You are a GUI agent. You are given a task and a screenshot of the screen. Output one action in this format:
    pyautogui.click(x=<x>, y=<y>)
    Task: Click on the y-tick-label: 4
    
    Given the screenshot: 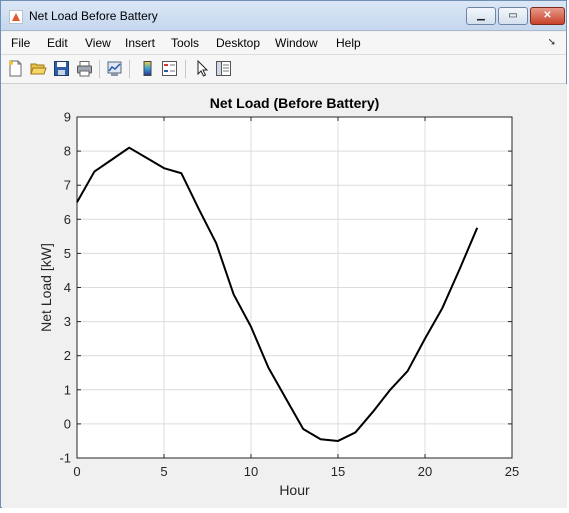 What is the action you would take?
    pyautogui.click(x=67, y=287)
    